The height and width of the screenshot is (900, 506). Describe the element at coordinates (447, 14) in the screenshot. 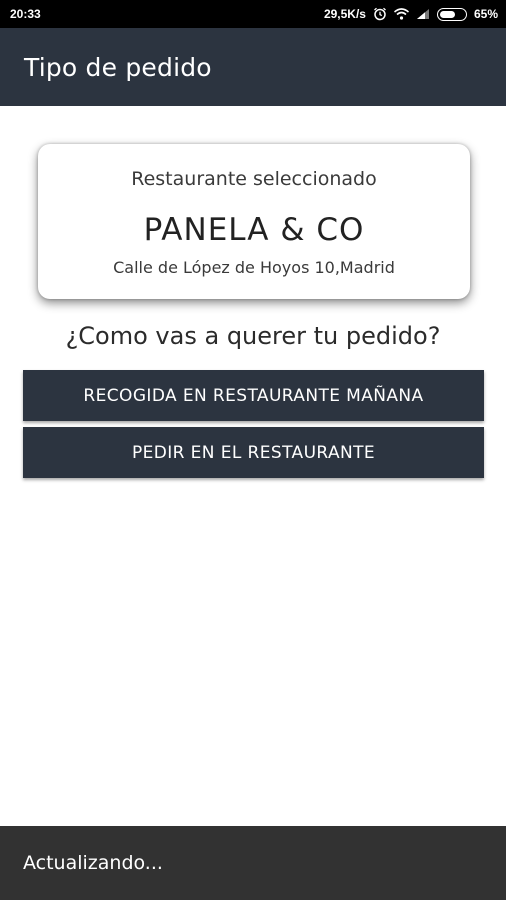

I see `battery-level-fill` at that location.